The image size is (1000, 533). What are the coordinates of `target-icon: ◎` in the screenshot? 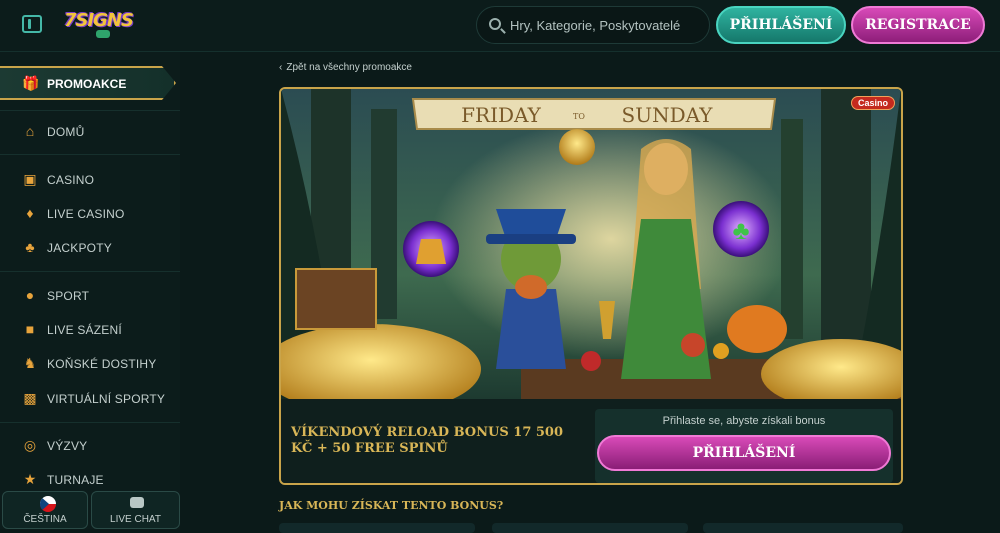 It's located at (30, 445).